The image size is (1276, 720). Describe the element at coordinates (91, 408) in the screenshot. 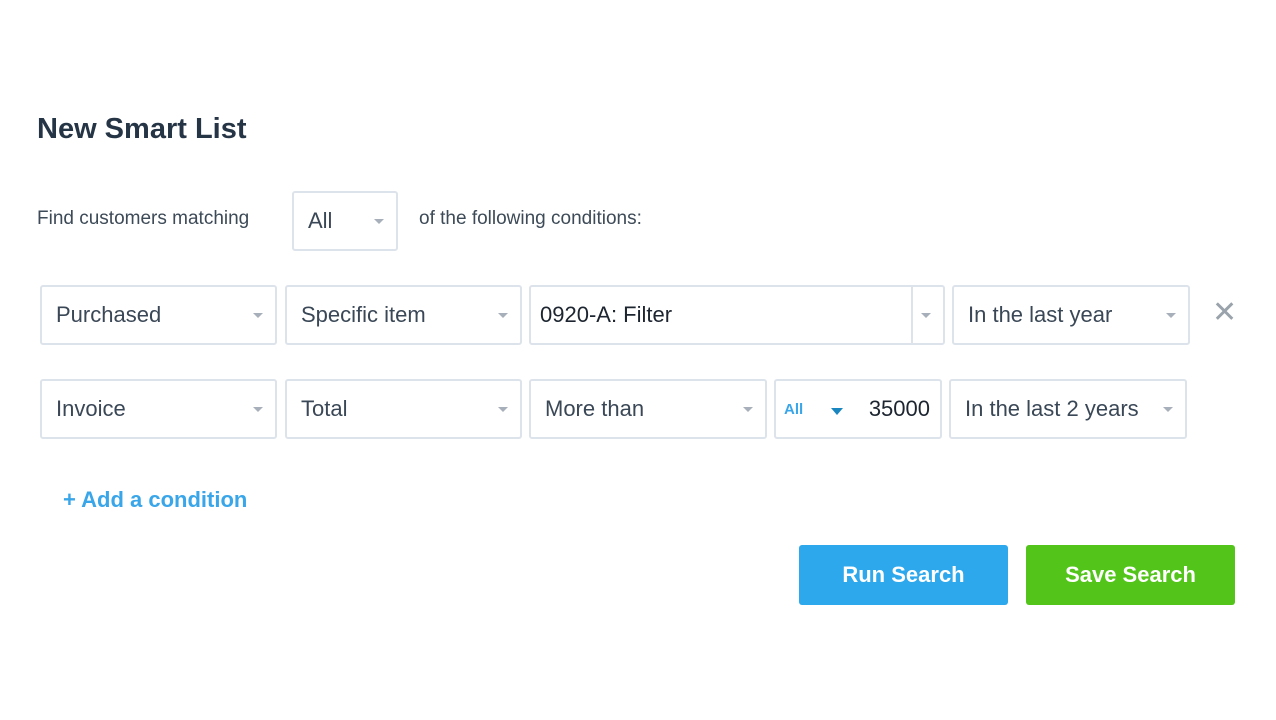

I see `value: Invoice` at that location.